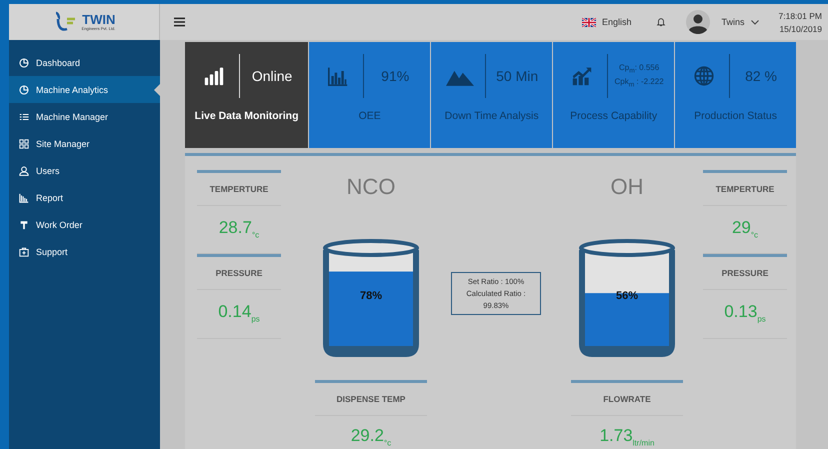  I want to click on user-icon, so click(24, 171).